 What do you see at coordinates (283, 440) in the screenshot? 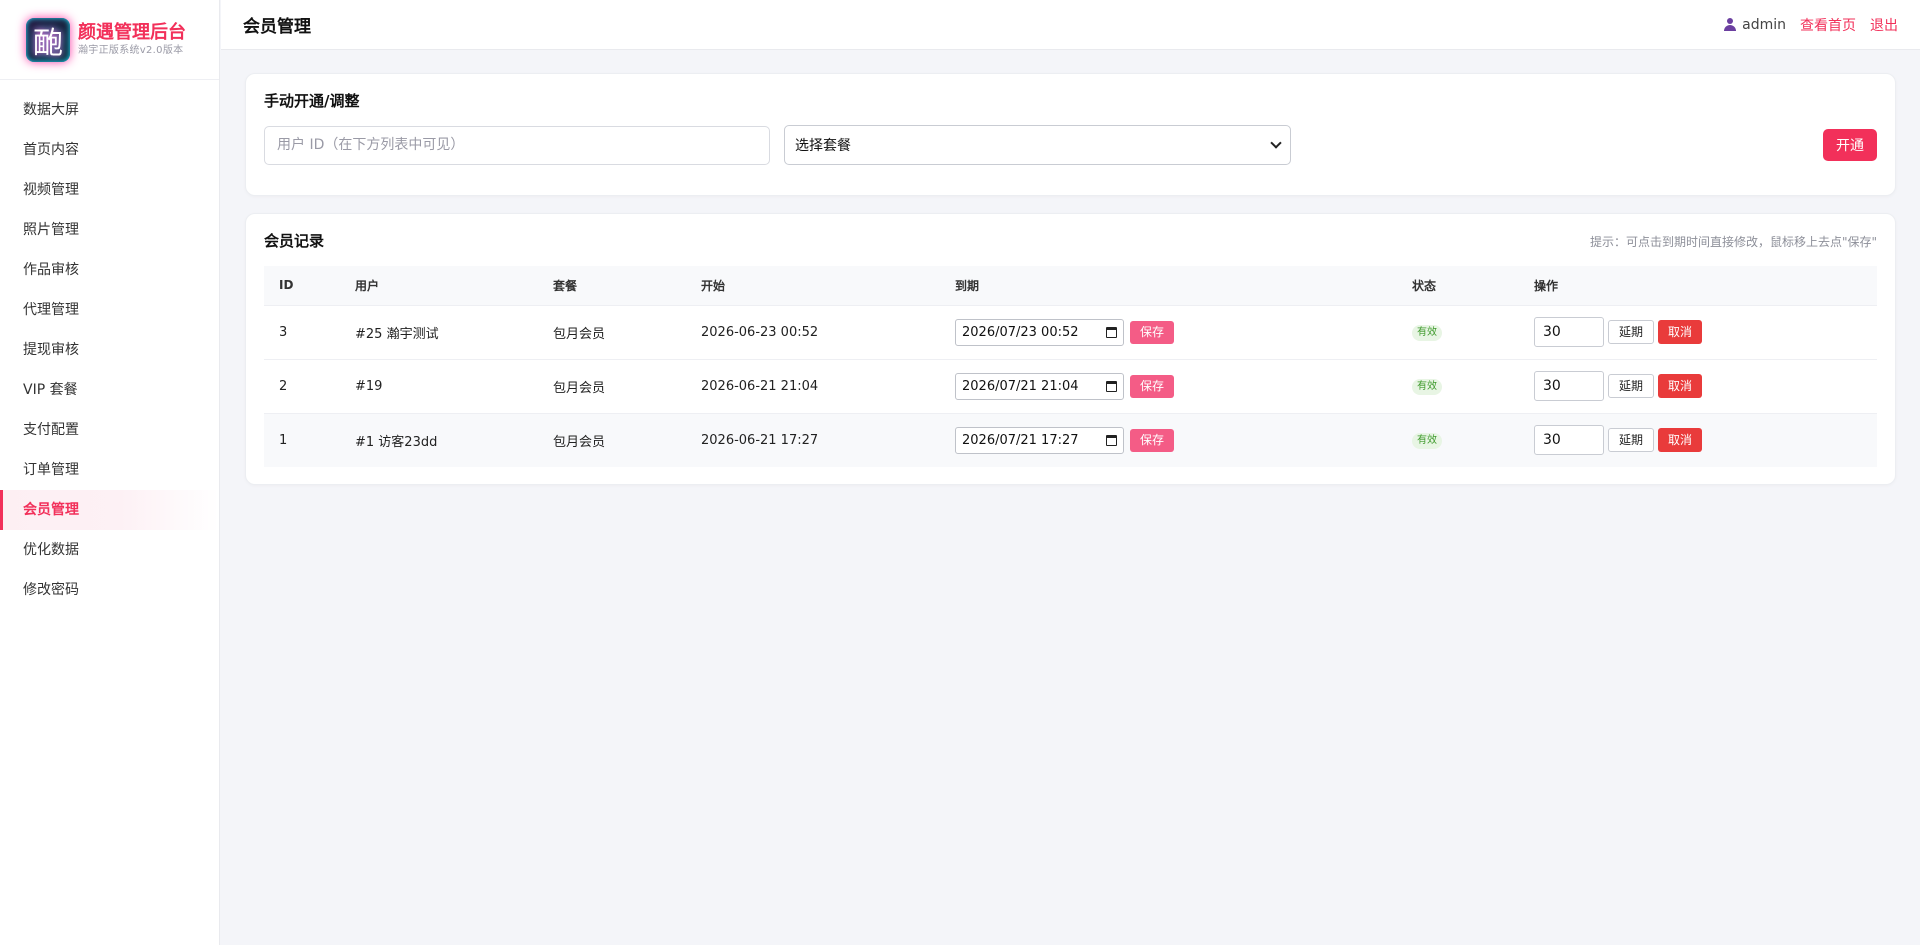
I see `cell-id: 1` at bounding box center [283, 440].